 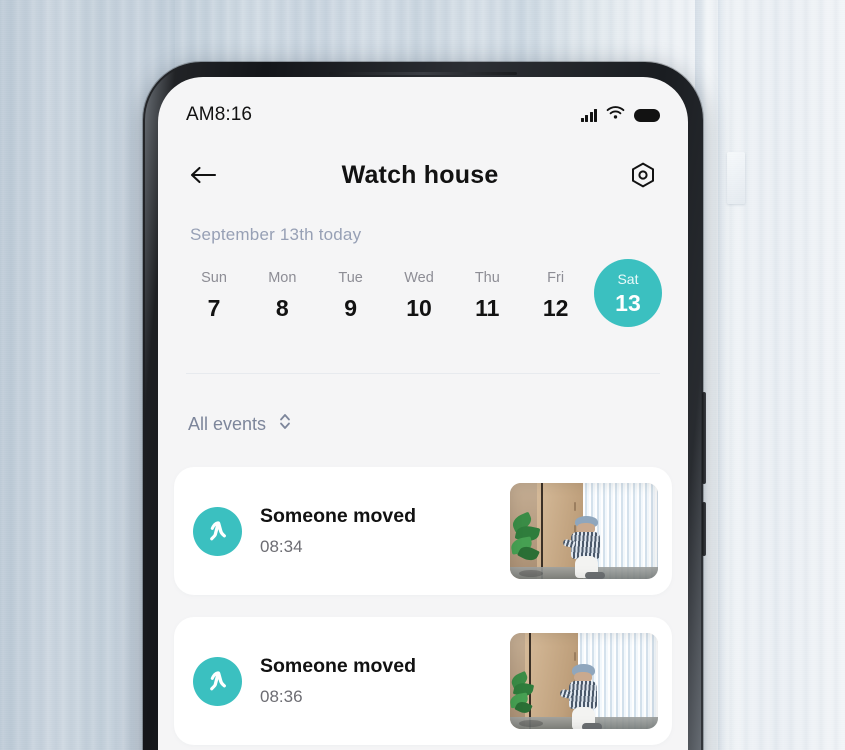 I want to click on status-bar-icons, so click(x=620, y=108).